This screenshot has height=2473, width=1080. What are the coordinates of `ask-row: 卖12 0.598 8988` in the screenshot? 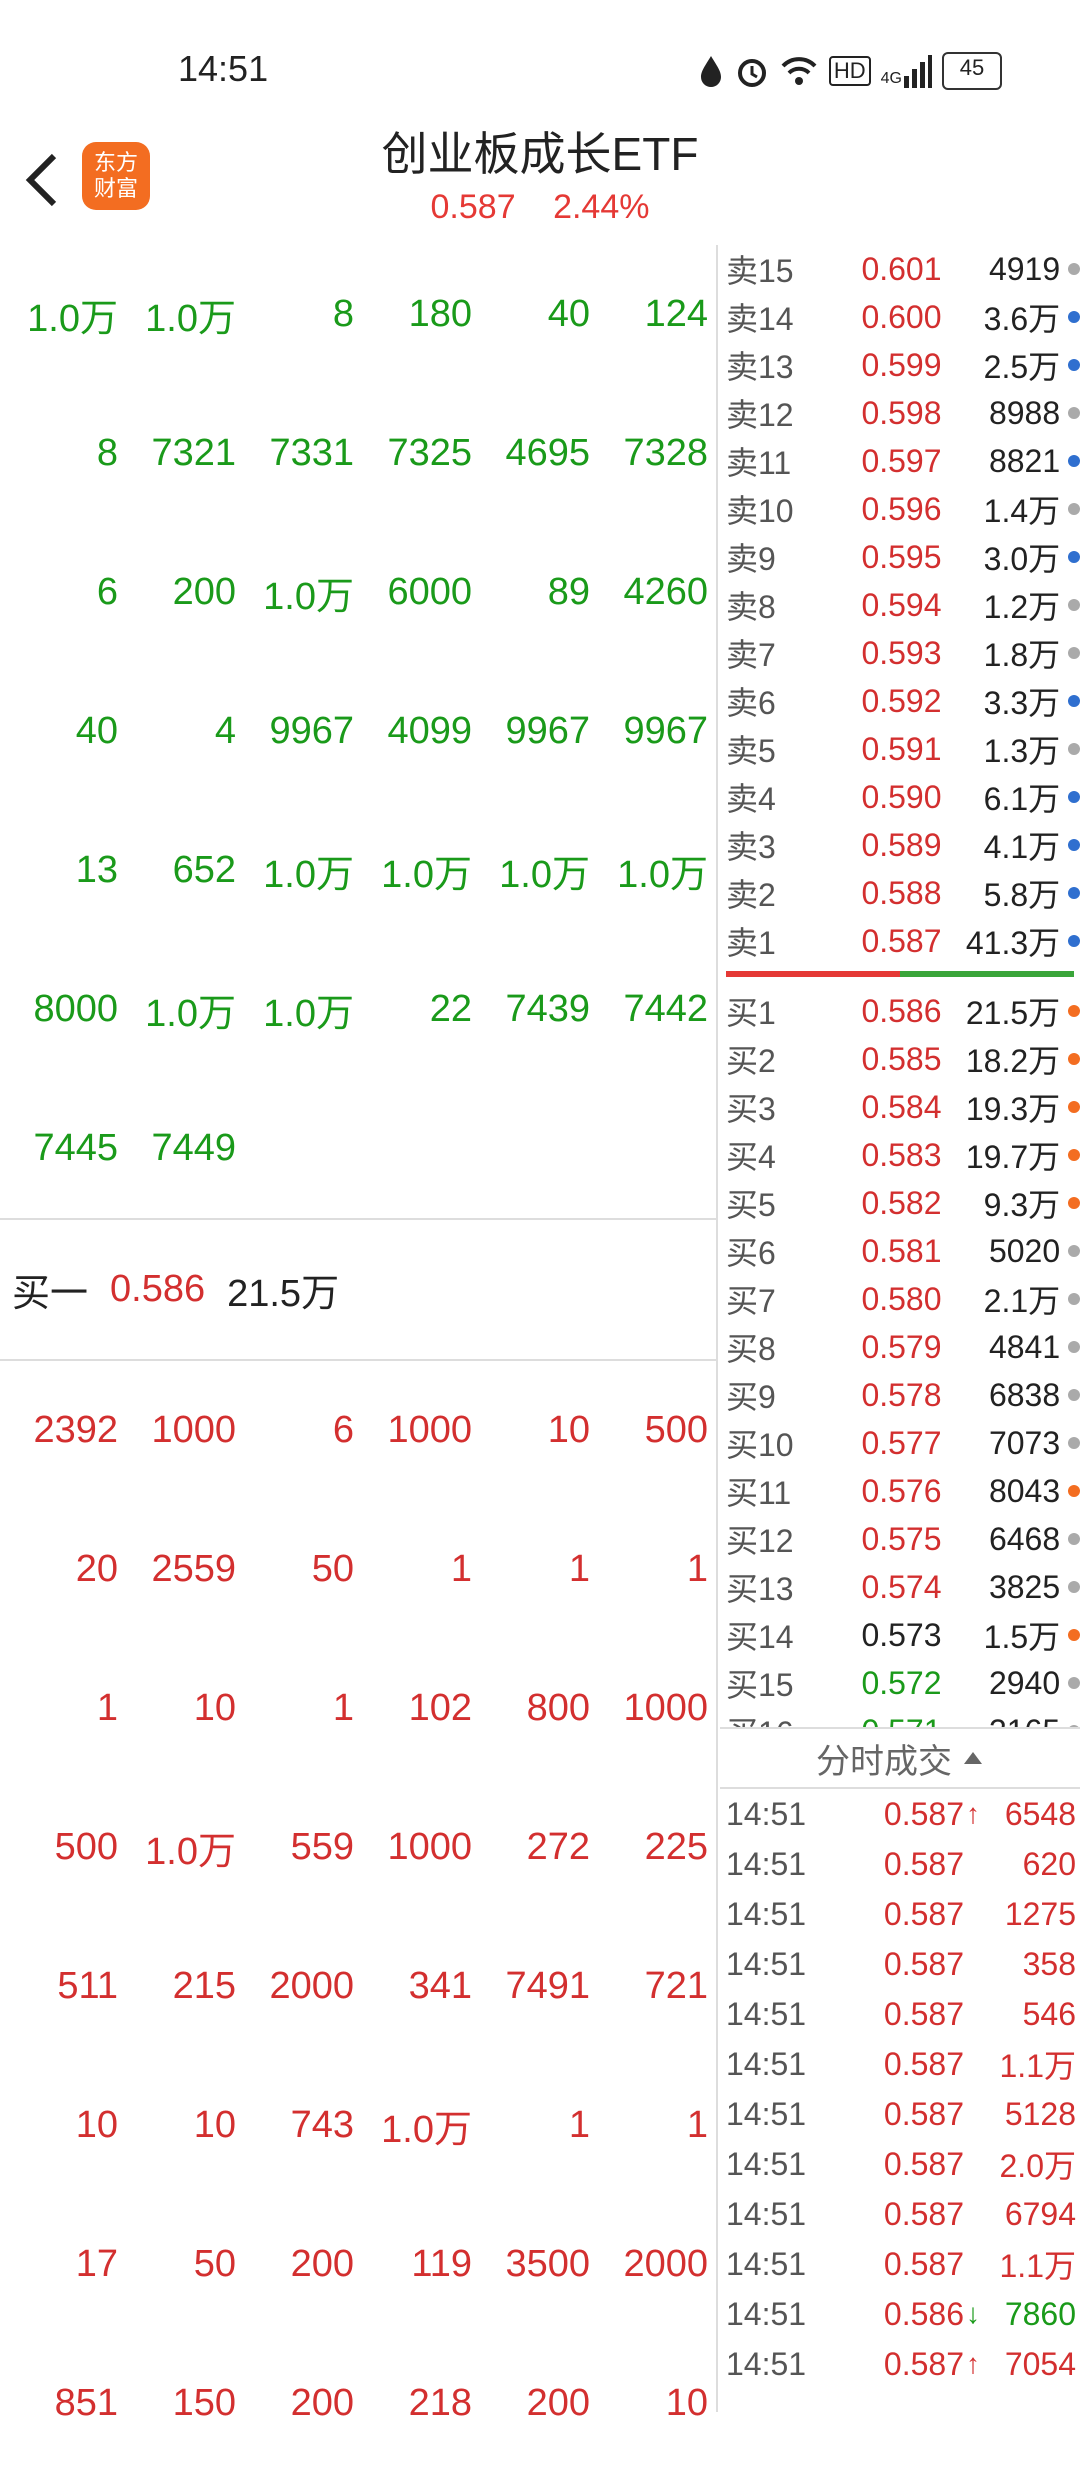 It's located at (900, 413).